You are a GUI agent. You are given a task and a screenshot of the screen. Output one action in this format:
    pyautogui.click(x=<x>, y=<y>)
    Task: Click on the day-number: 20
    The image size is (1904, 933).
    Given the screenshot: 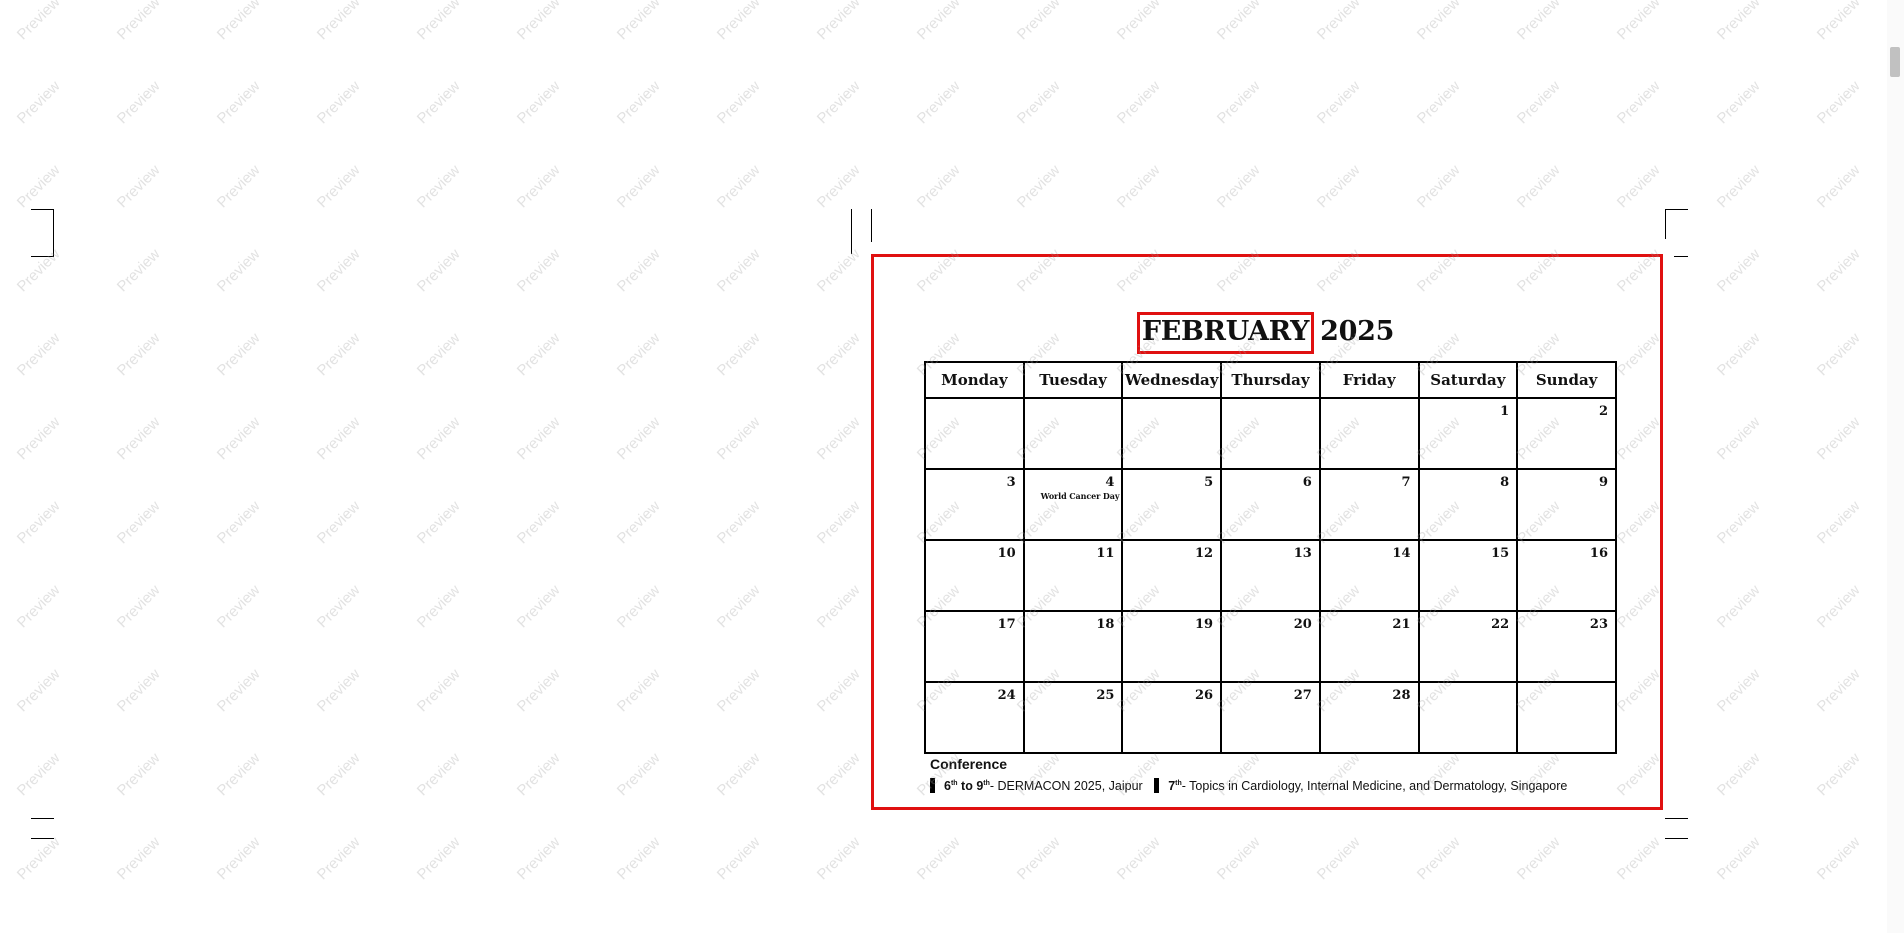 What is the action you would take?
    pyautogui.click(x=1302, y=624)
    